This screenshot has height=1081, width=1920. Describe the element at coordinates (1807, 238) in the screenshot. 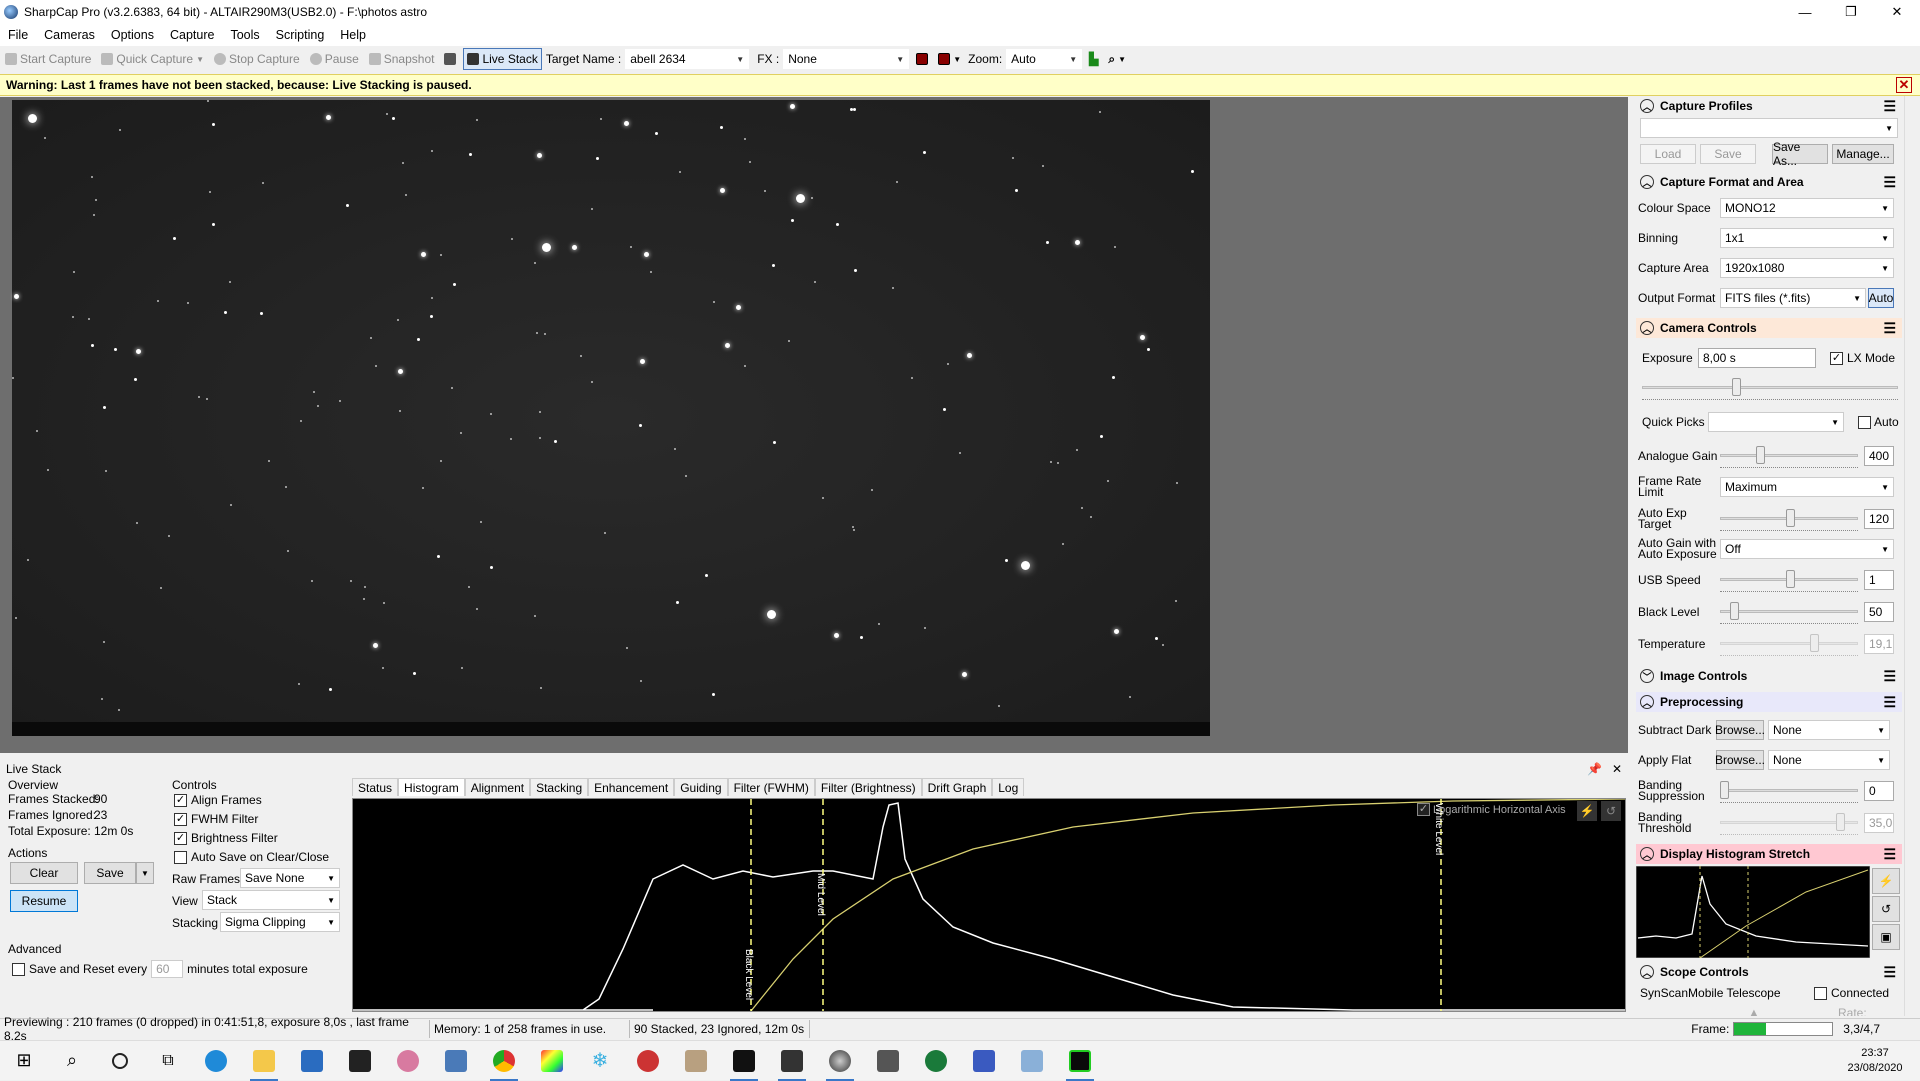

I see `binning-combo: 1x1 ▼` at that location.